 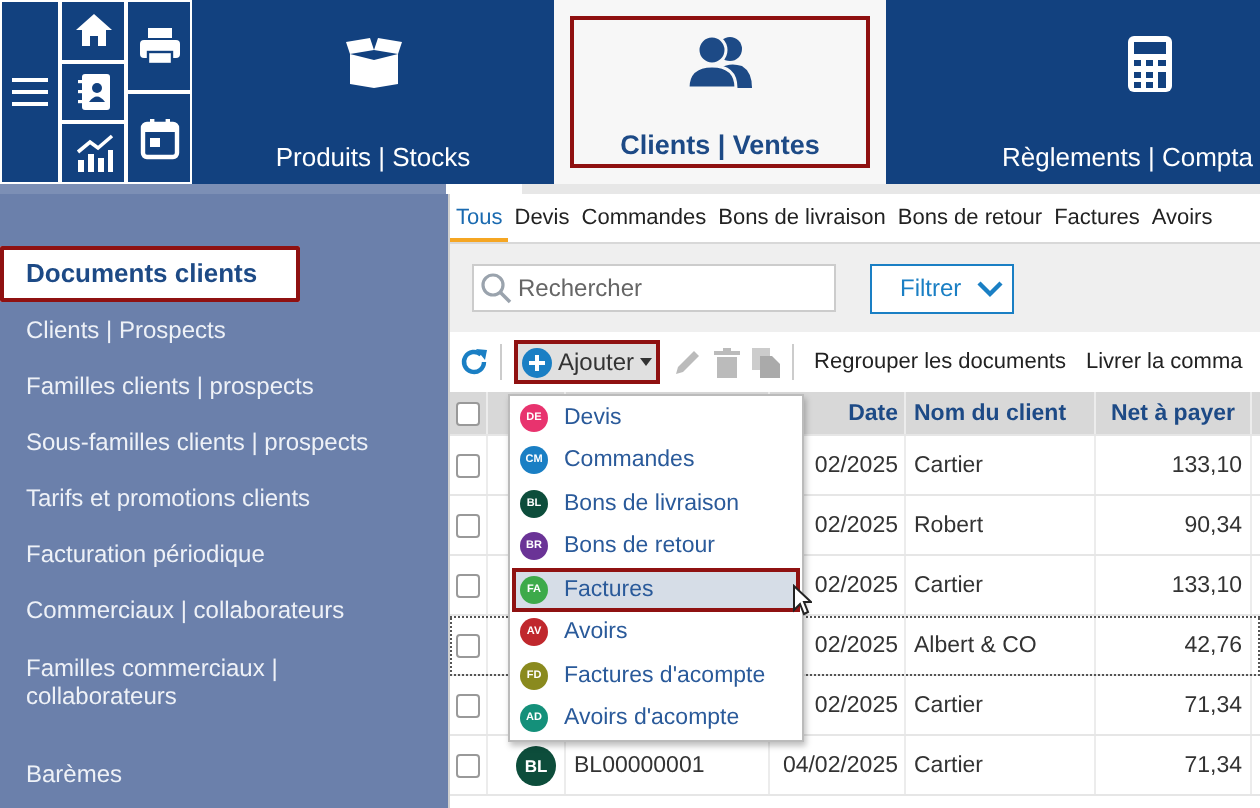 I want to click on document-tab: Bons de retour, so click(x=970, y=218).